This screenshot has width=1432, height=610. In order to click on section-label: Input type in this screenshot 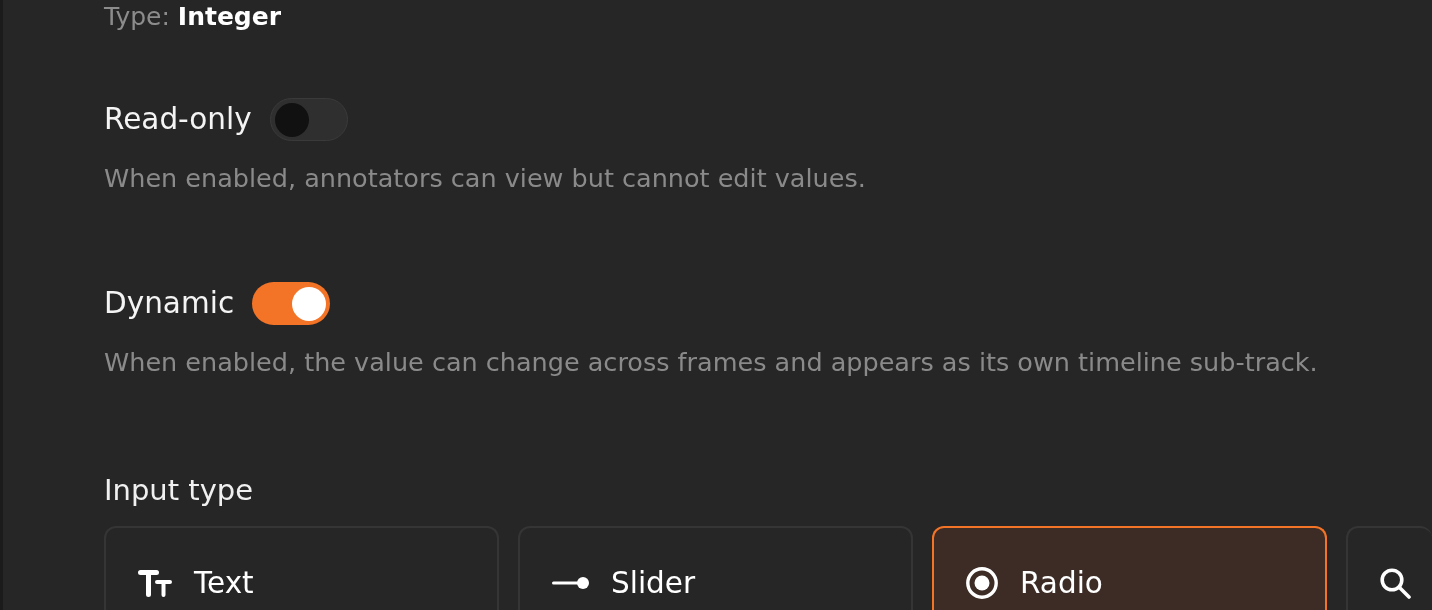, I will do `click(179, 490)`.